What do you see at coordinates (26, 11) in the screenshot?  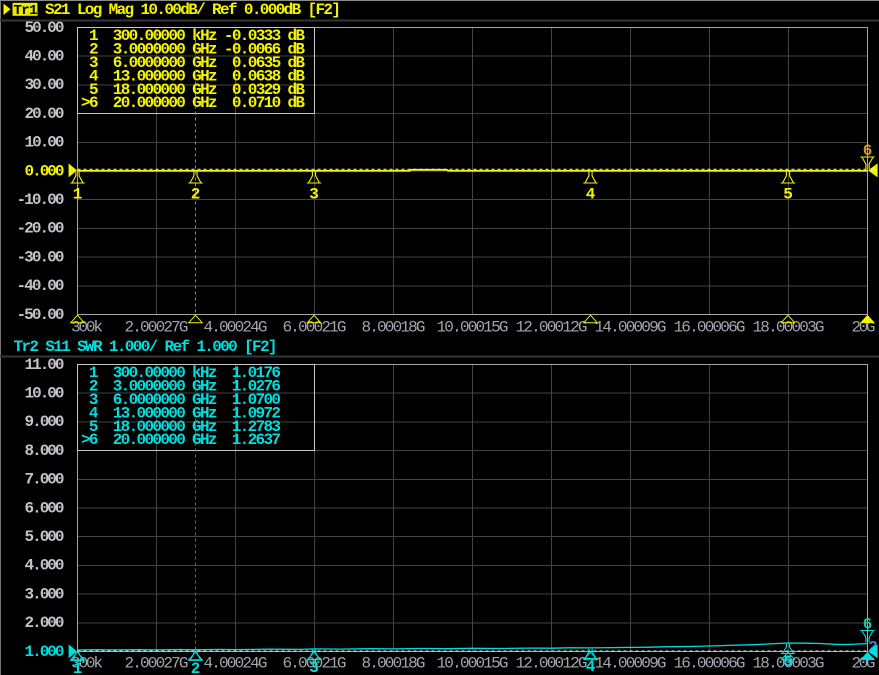 I see `svg-text: Tr1` at bounding box center [26, 11].